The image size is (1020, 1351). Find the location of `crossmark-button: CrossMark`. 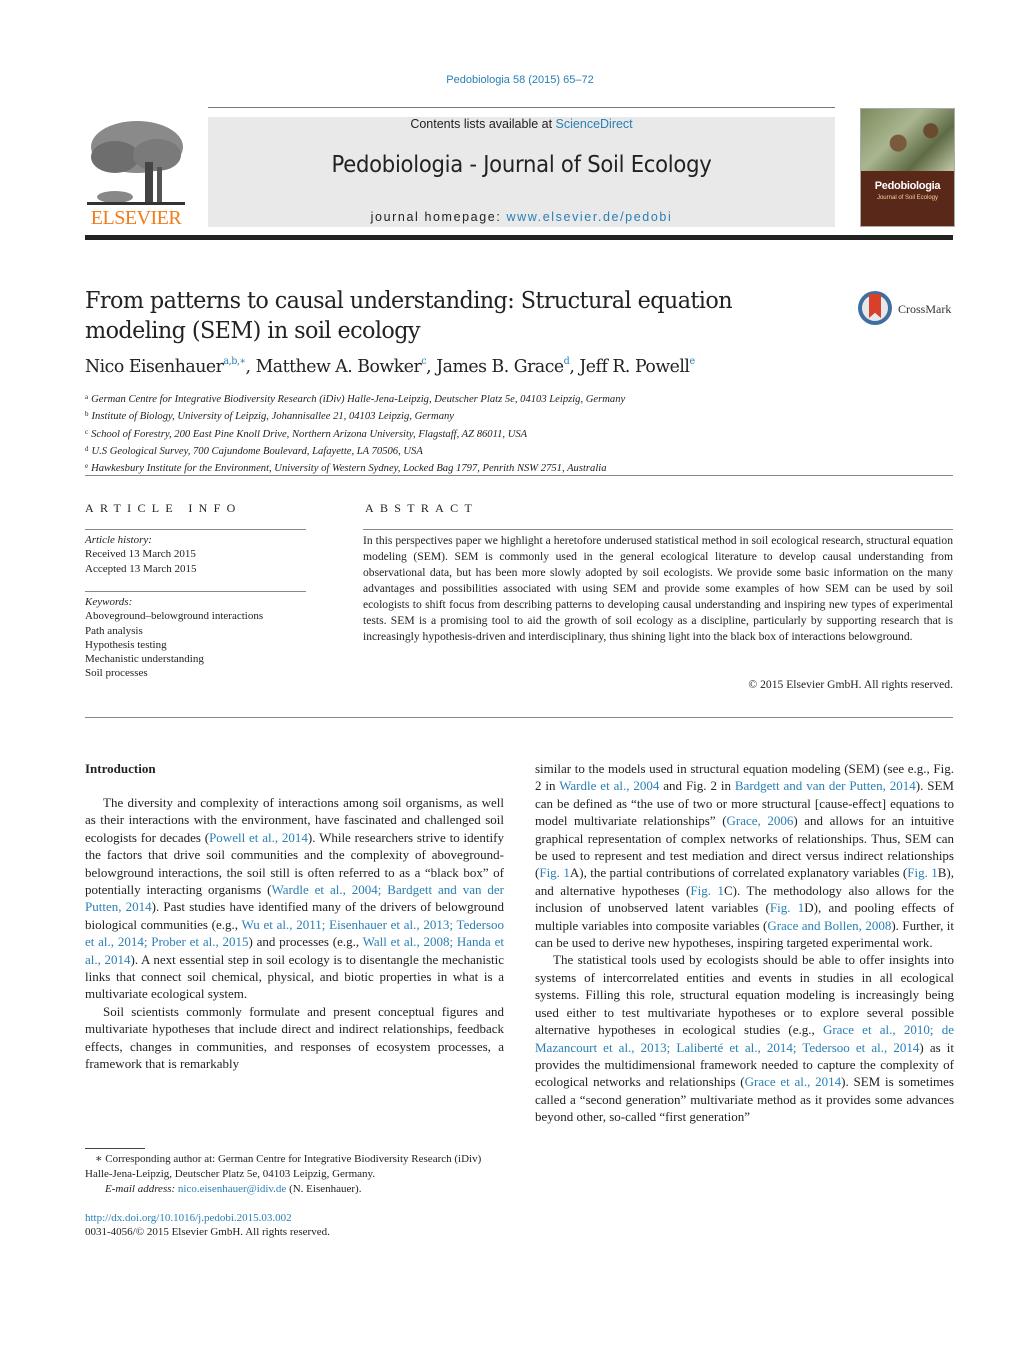

crossmark-button: CrossMark is located at coordinates (908, 311).